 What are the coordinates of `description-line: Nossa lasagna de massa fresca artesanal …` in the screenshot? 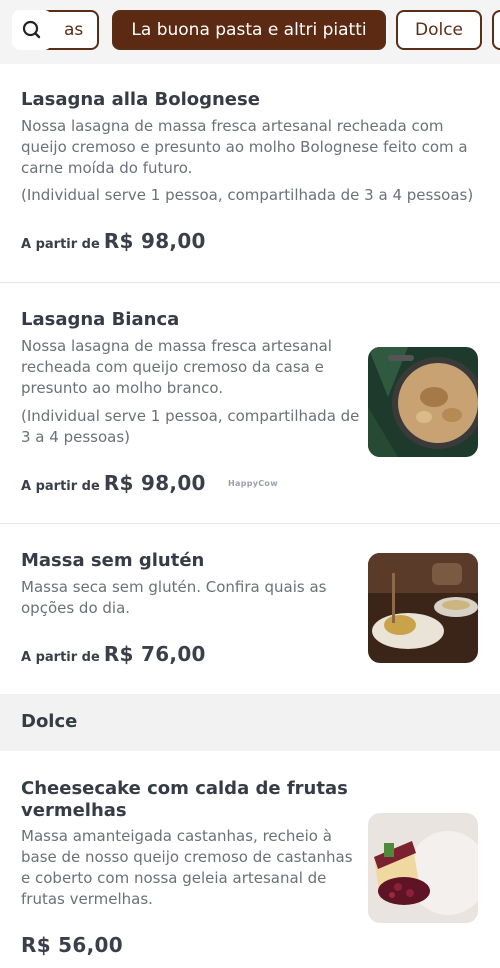 It's located at (232, 126).